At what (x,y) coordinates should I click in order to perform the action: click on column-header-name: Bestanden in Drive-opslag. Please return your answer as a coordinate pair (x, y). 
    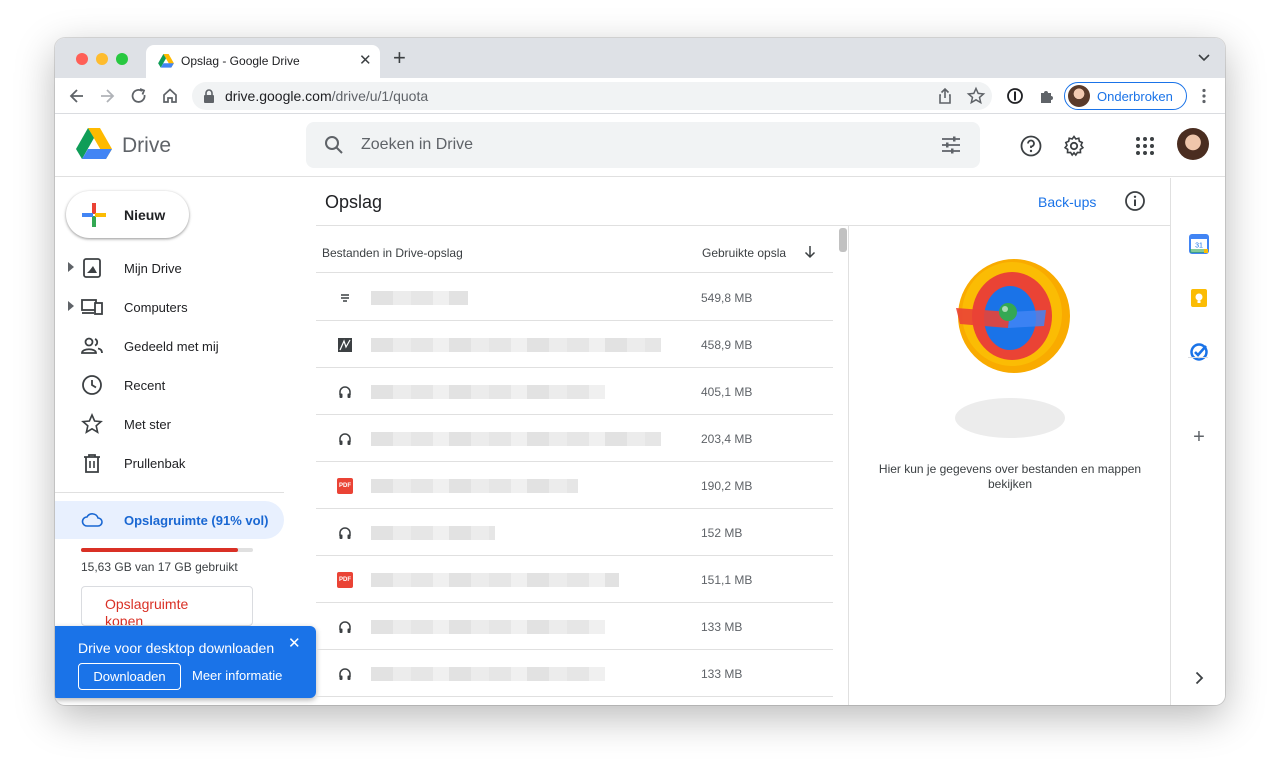
    Looking at the image, I should click on (392, 253).